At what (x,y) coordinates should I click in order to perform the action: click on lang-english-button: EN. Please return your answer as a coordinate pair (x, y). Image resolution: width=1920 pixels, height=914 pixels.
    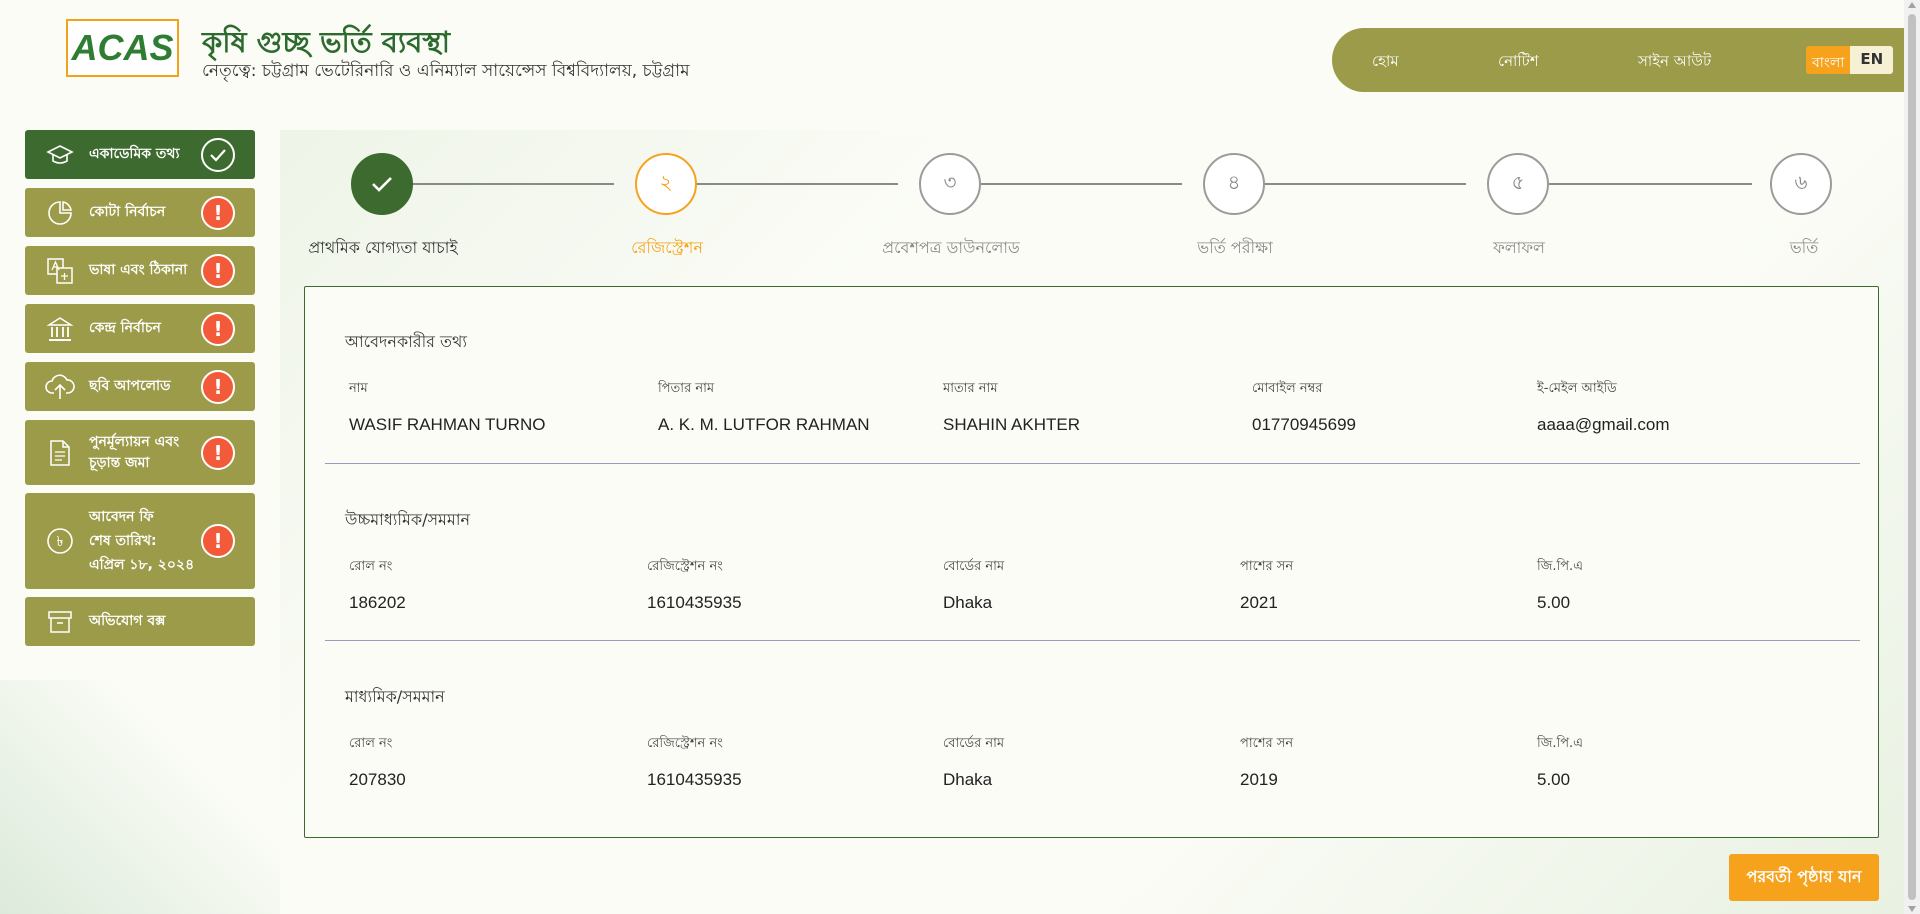
    Looking at the image, I should click on (1872, 60).